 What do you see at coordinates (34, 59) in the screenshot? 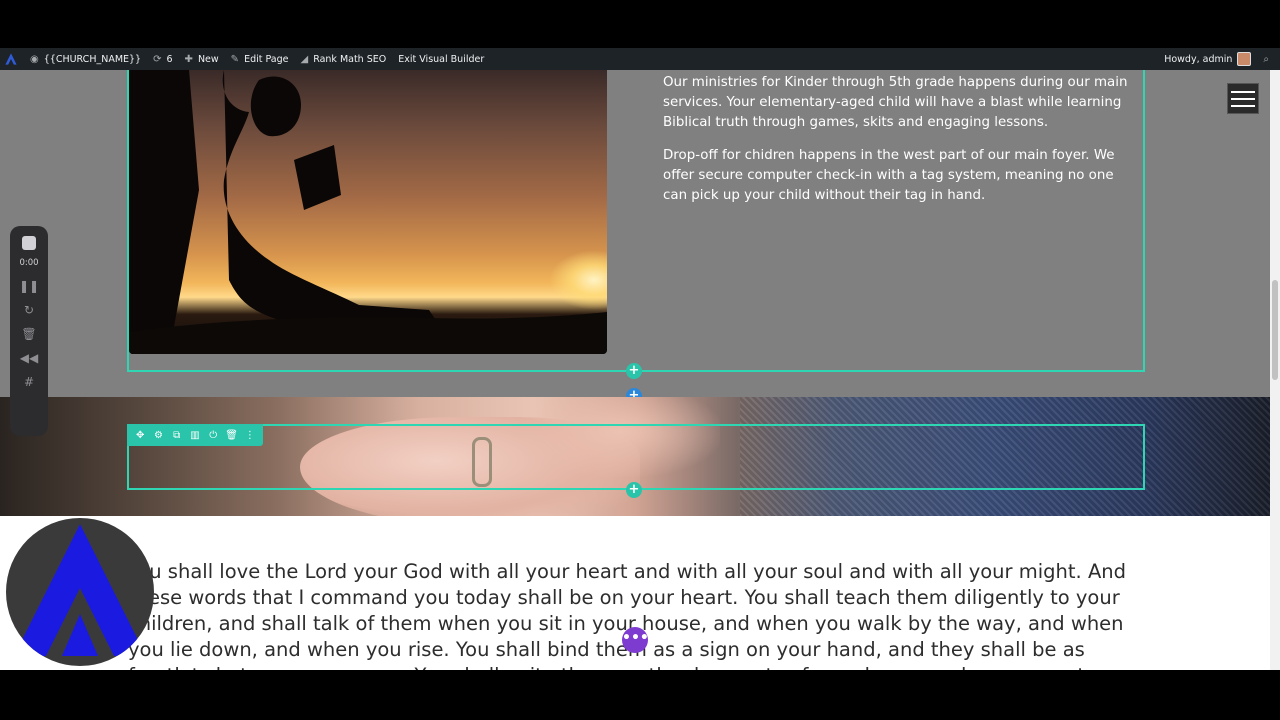
I see `dashboard-icon: ◉` at bounding box center [34, 59].